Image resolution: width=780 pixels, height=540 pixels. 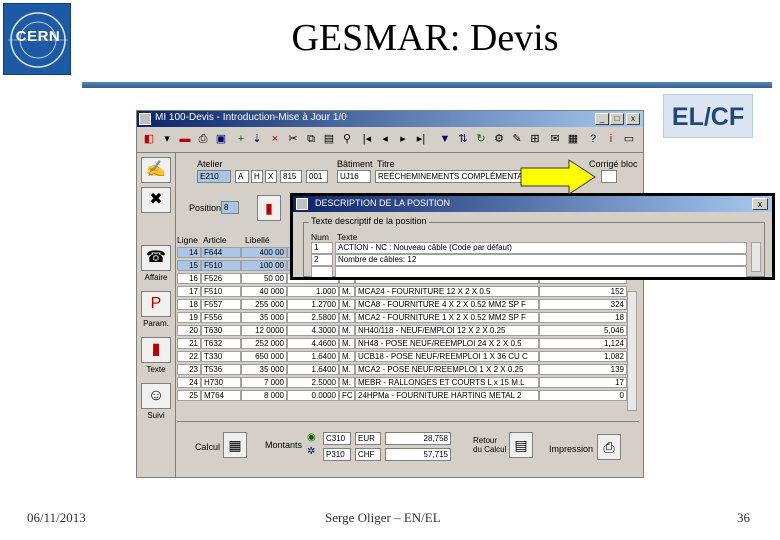 I want to click on cell-texte: Nombre de câbles: 12, so click(x=541, y=260).